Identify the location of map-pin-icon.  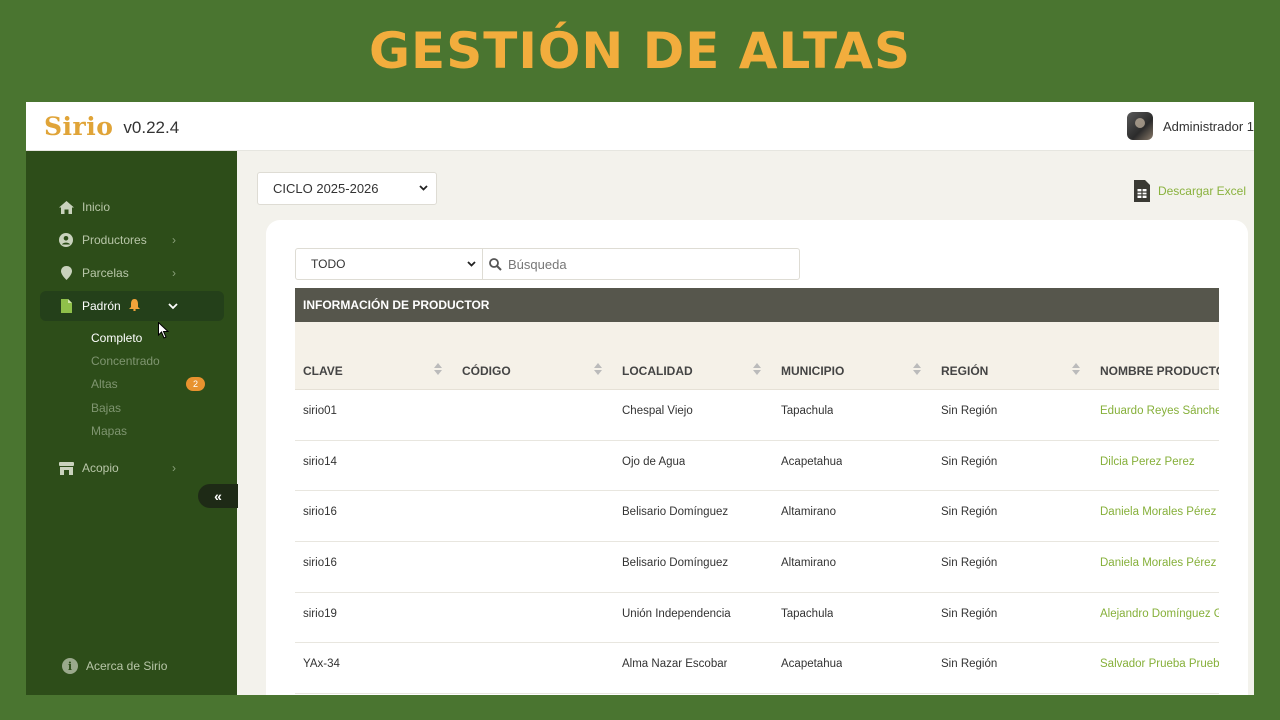
(66, 273).